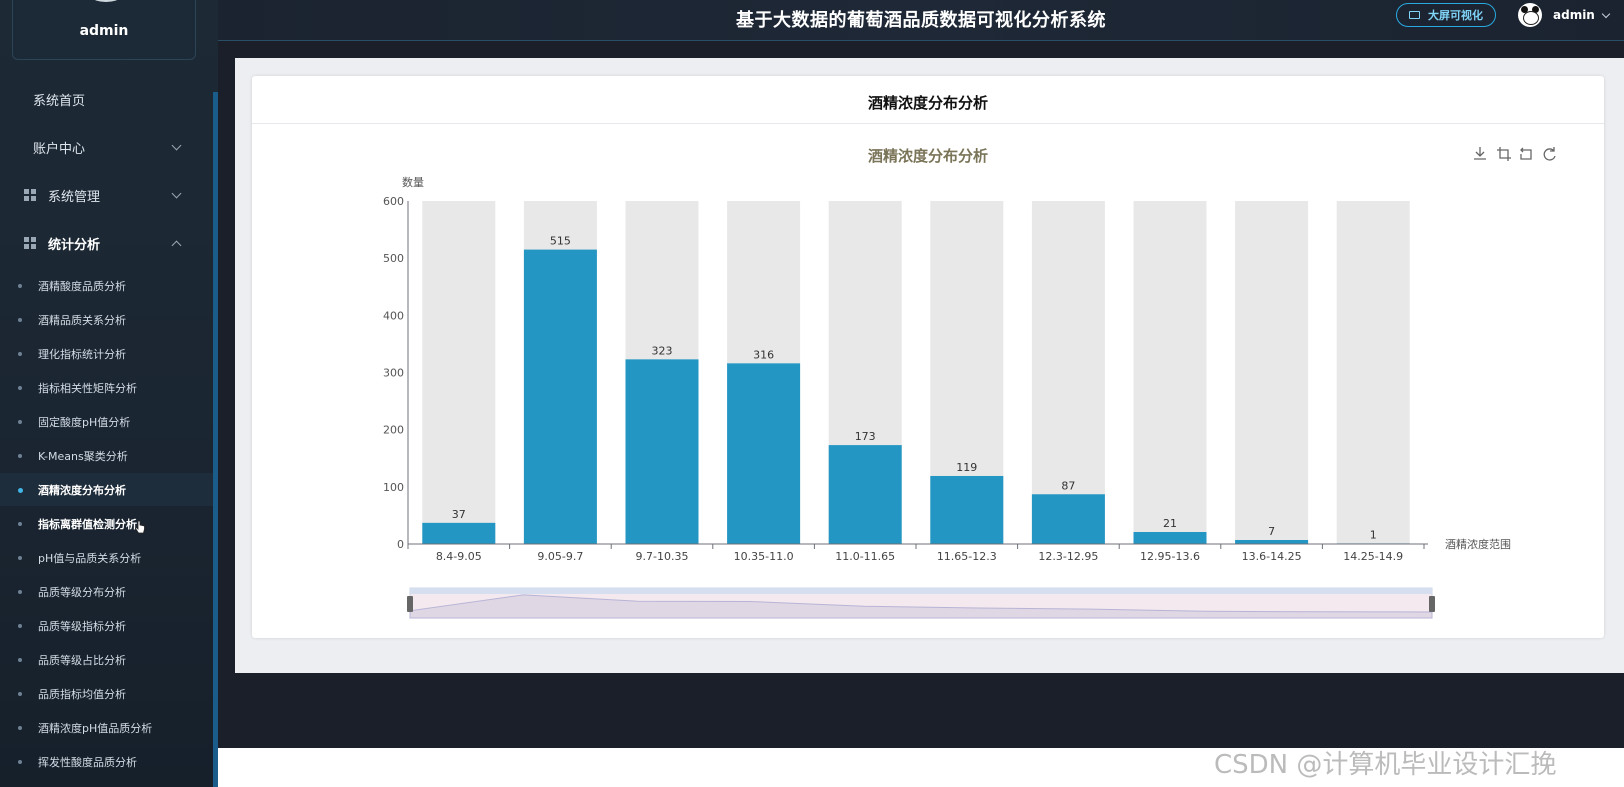  What do you see at coordinates (106, 625) in the screenshot?
I see `sidebar-subitem: 品质等级指标分析` at bounding box center [106, 625].